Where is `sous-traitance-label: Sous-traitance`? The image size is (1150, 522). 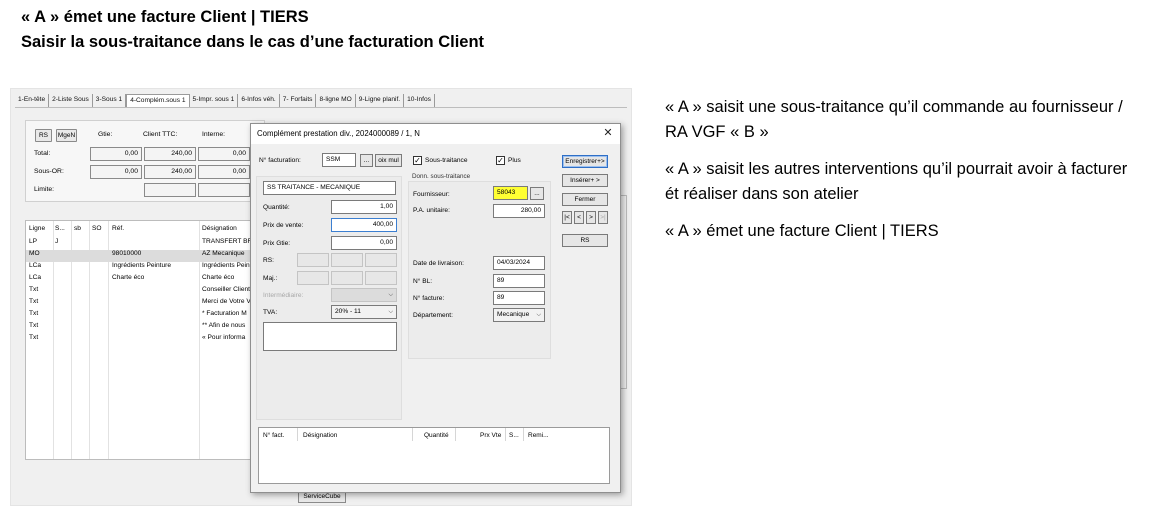 sous-traitance-label: Sous-traitance is located at coordinates (446, 160).